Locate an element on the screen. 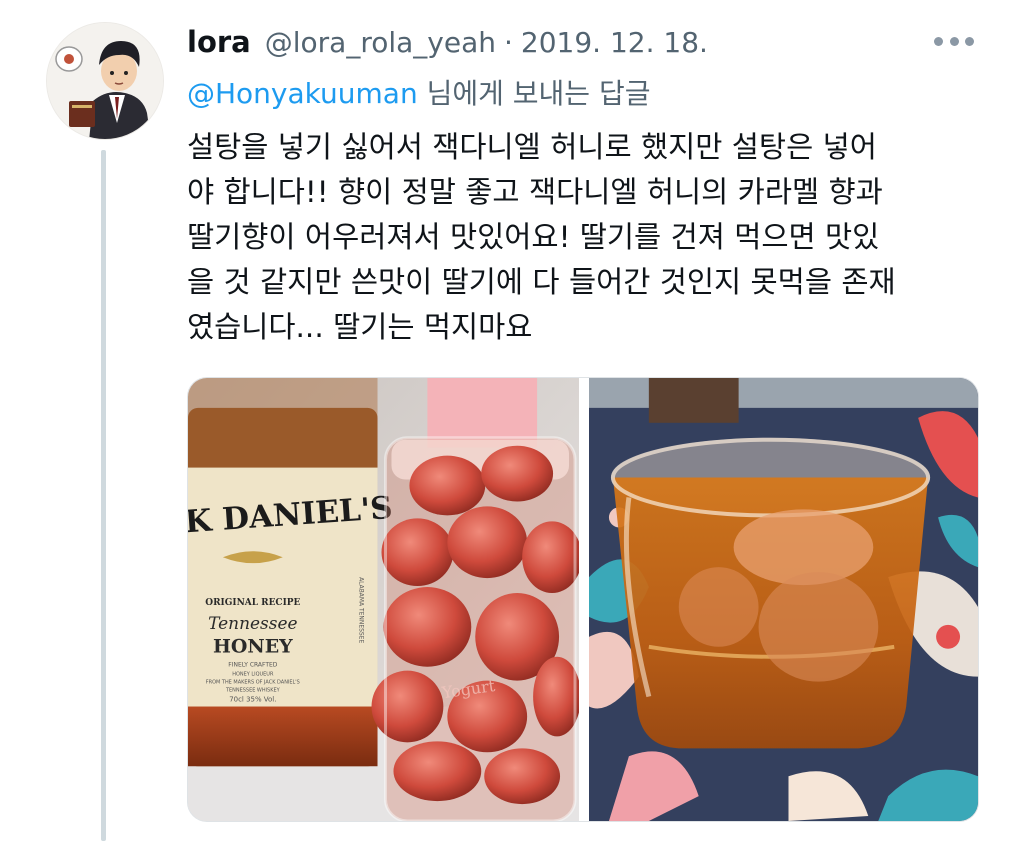 This screenshot has height=841, width=1024. avatar-illustration-icon is located at coordinates (105, 81).